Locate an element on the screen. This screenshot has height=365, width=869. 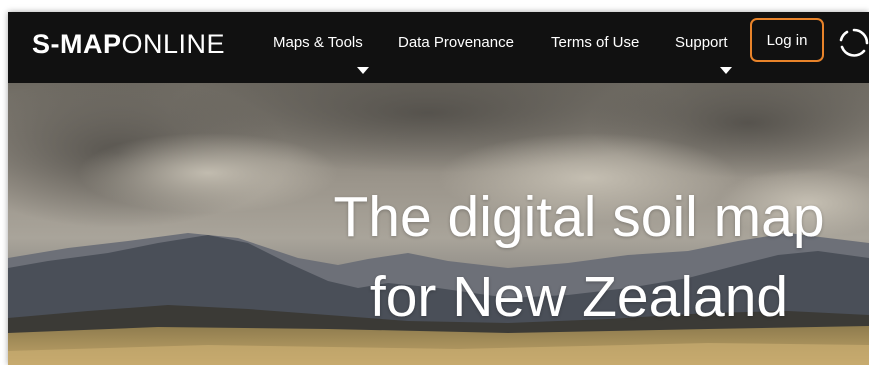
site-logo: S-MAPONLINE is located at coordinates (128, 44).